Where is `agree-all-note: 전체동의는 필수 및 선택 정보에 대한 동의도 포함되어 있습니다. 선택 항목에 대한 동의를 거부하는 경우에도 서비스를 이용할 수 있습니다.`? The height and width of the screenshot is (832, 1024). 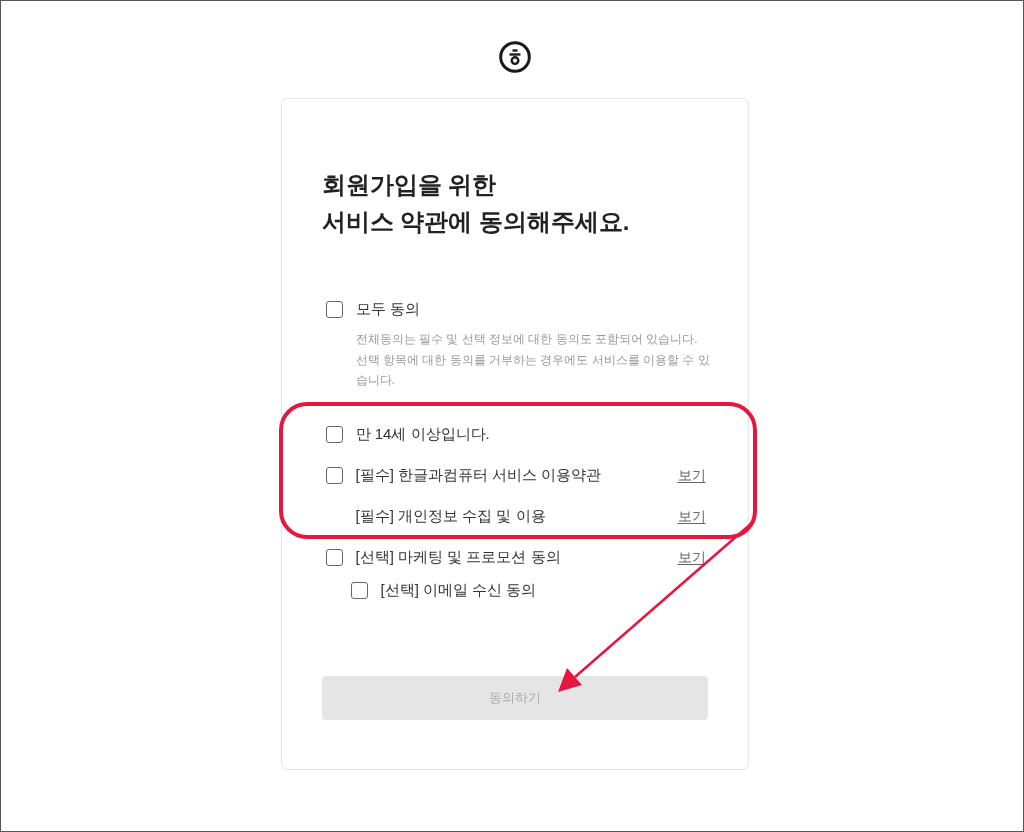
agree-all-note: 전체동의는 필수 및 선택 정보에 대한 동의도 포함되어 있습니다. 선택 항목에 대한 동의를 거부하는 경우에도 서비스를 이용할 수 있습니다. is located at coordinates (533, 360).